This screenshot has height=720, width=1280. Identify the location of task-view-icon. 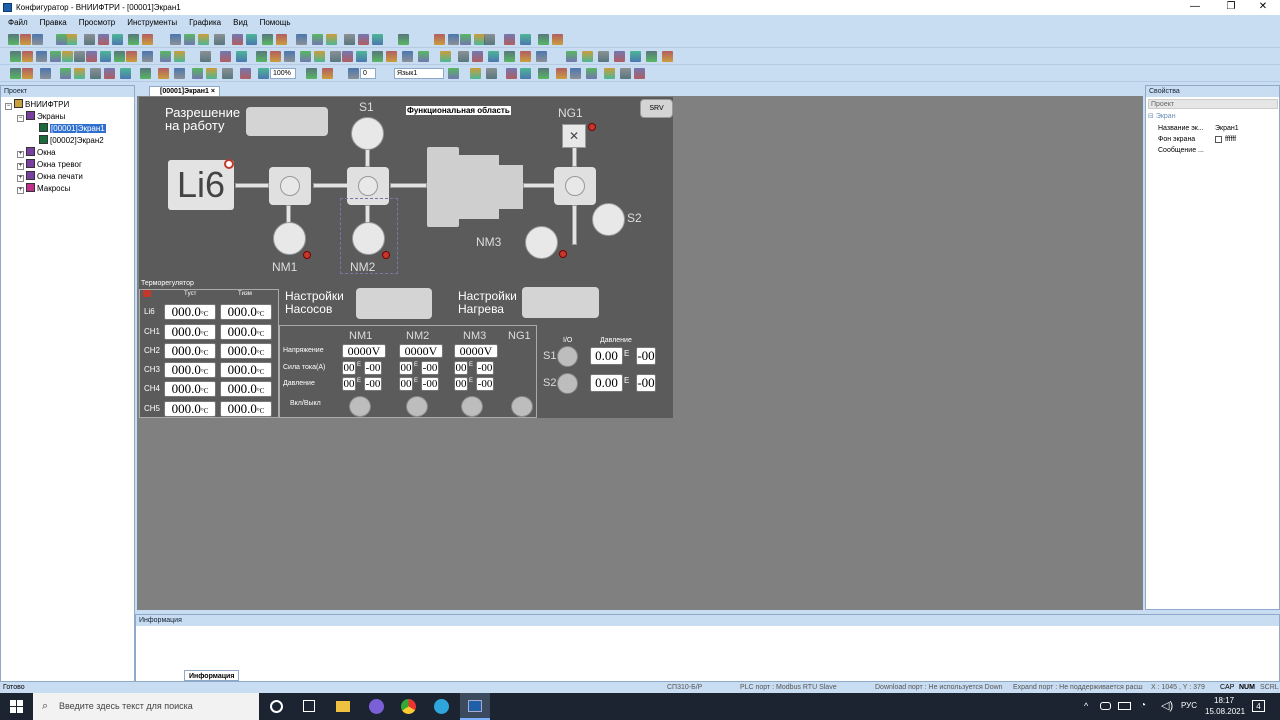
(309, 706).